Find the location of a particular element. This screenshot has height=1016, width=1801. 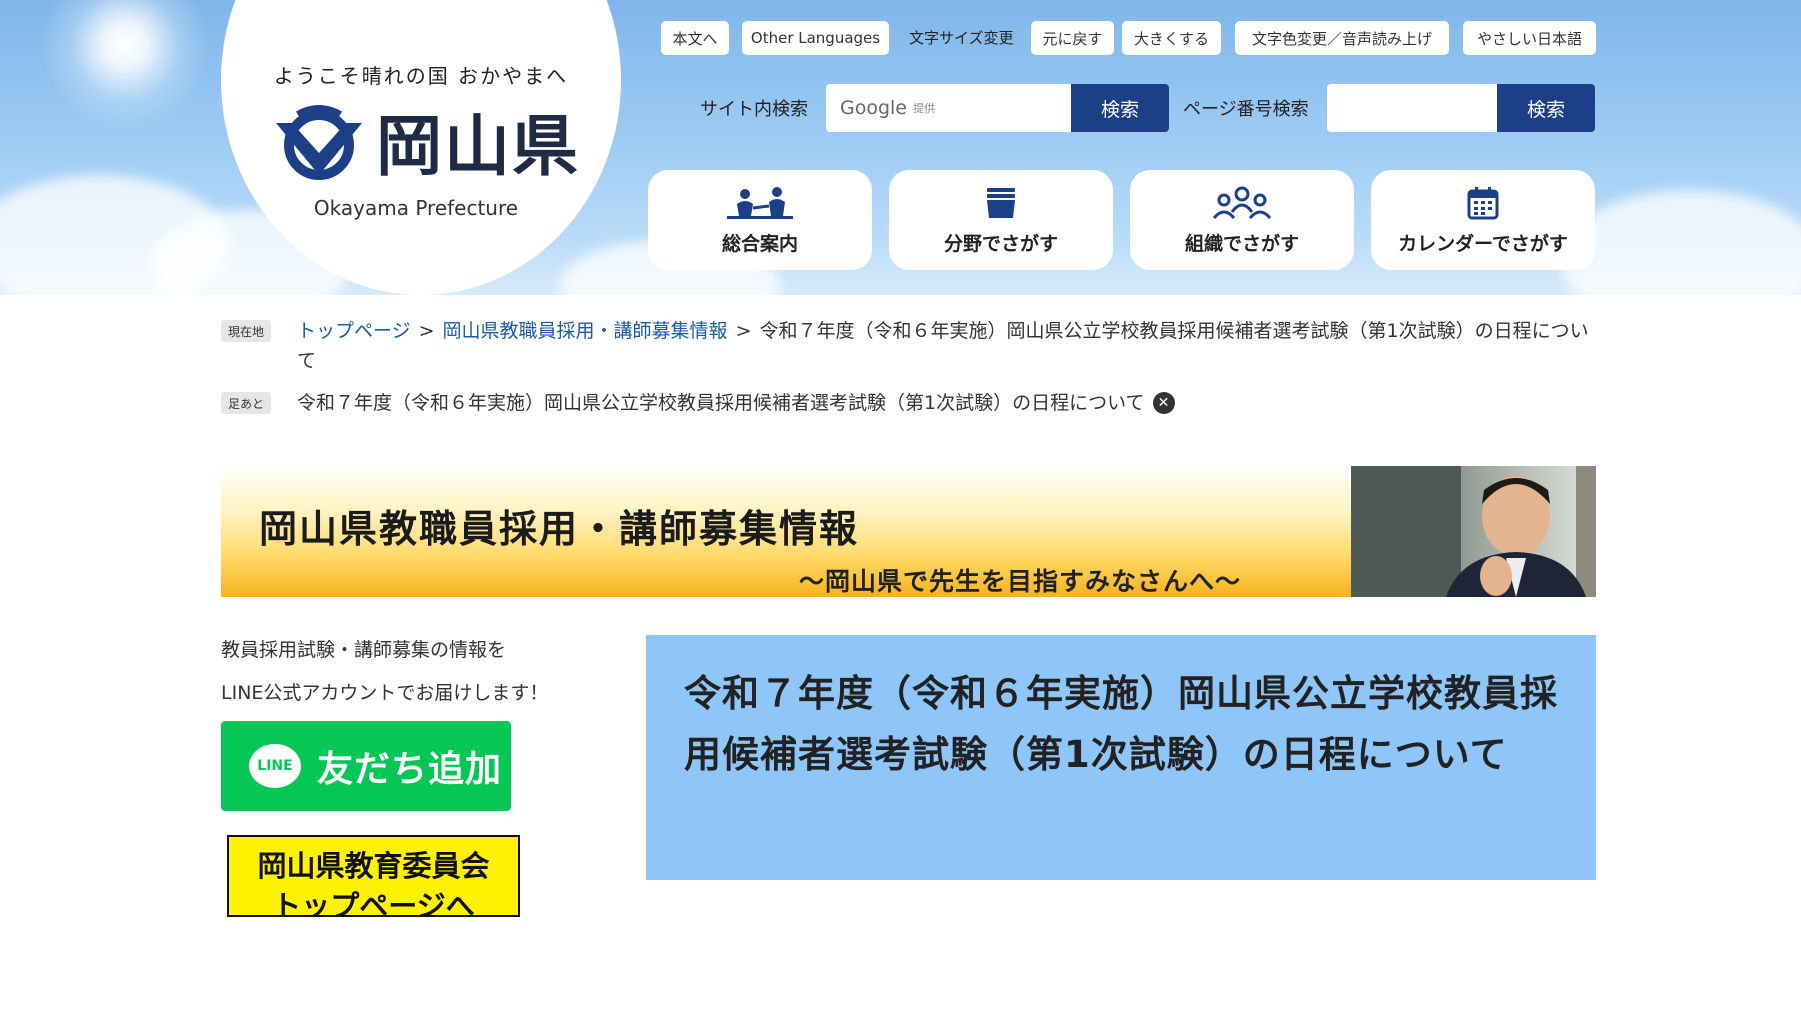

nav-search-by-field: 分野でさがす is located at coordinates (1001, 220).